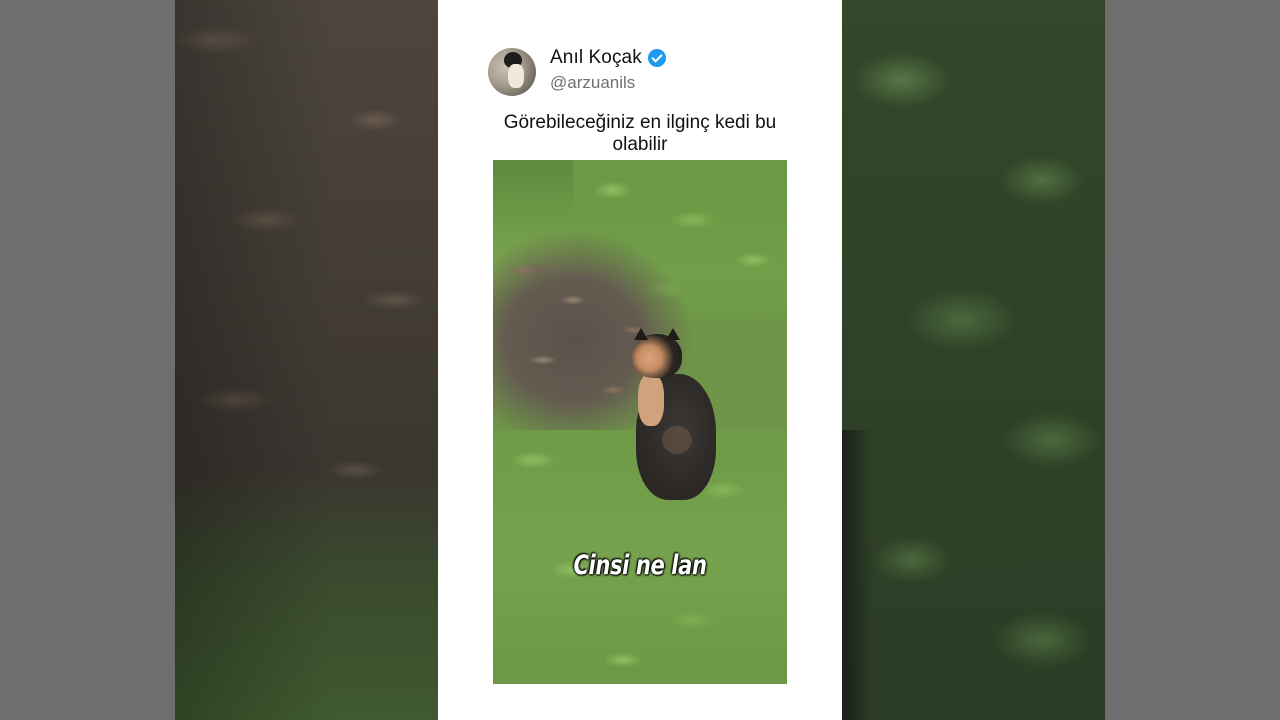  Describe the element at coordinates (651, 400) in the screenshot. I see `cat-chest` at that location.